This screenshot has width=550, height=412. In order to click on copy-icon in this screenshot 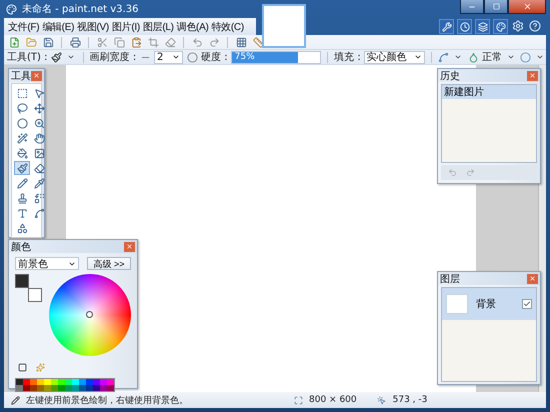, I will do `click(119, 42)`.